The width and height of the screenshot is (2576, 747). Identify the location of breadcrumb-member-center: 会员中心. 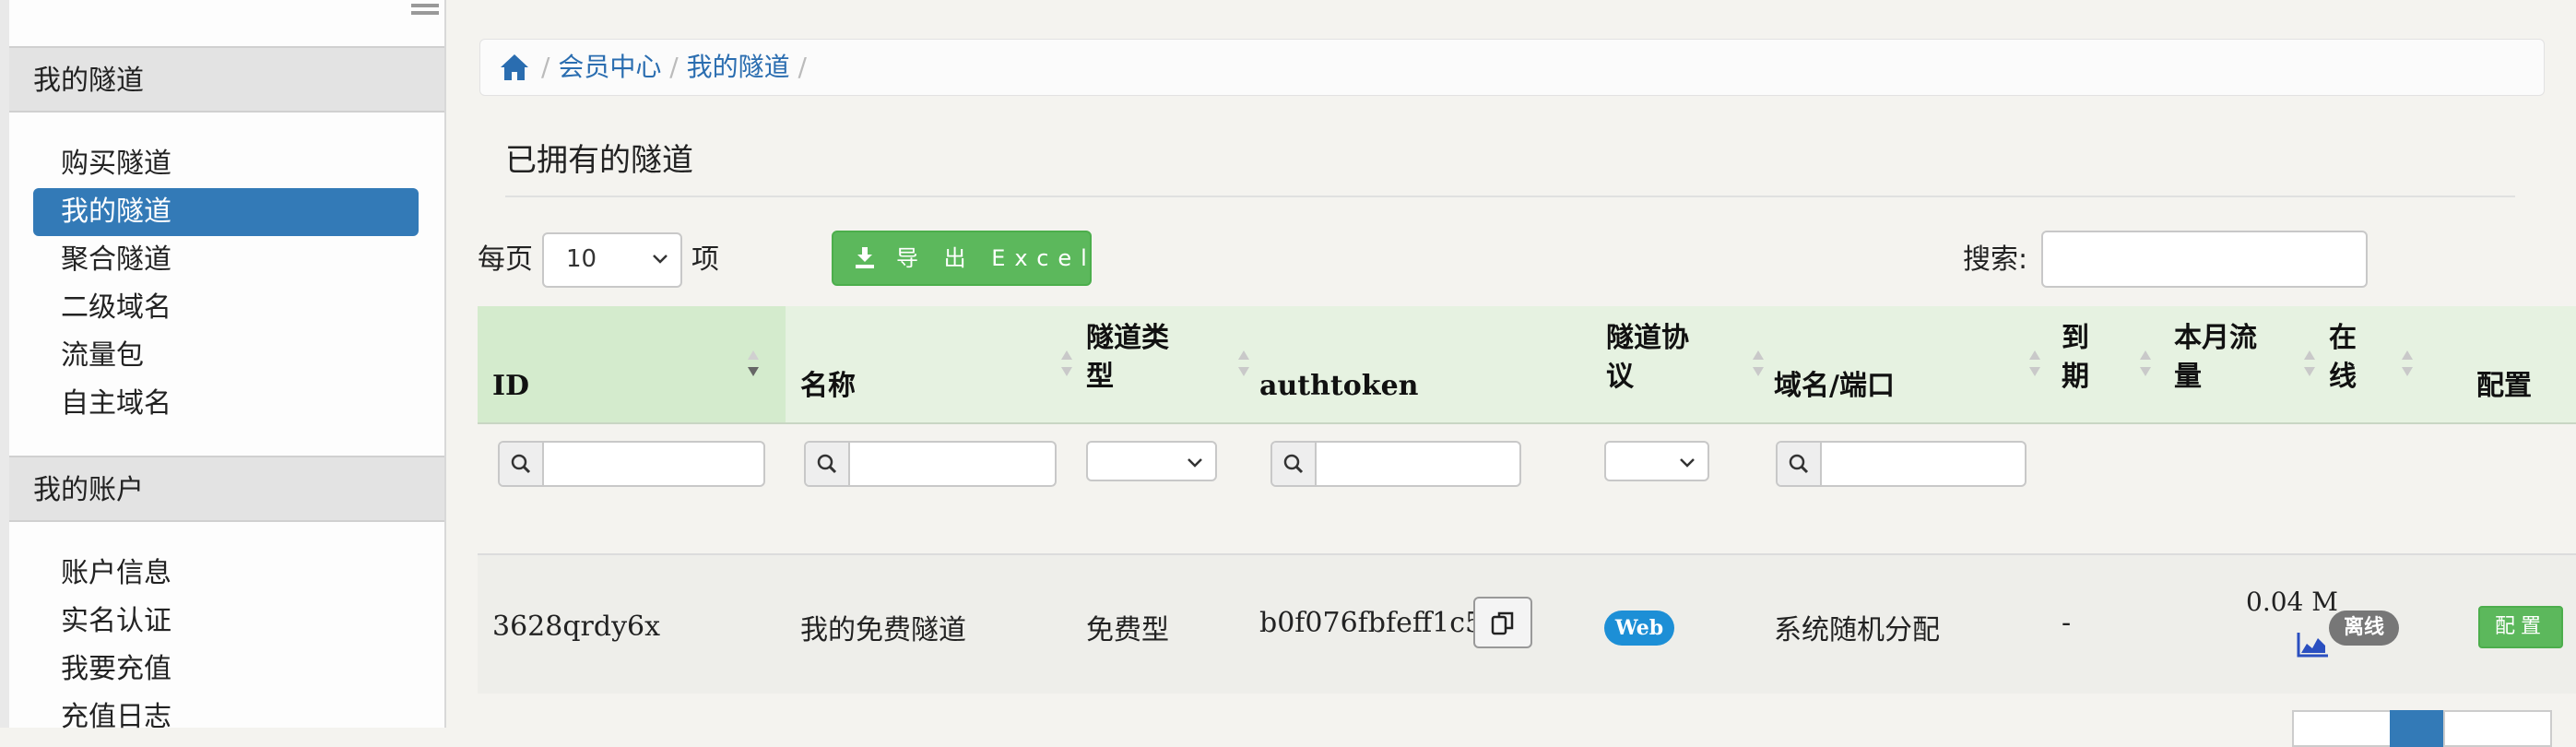
(609, 67).